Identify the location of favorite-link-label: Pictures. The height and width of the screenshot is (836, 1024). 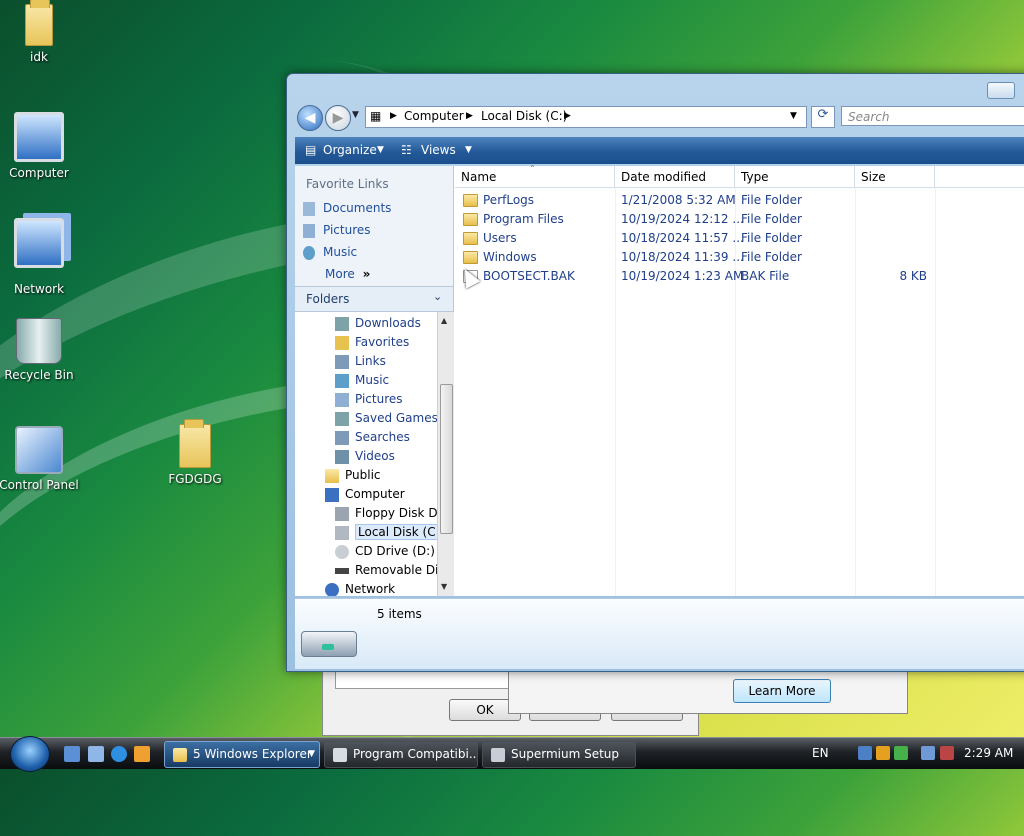
(347, 230).